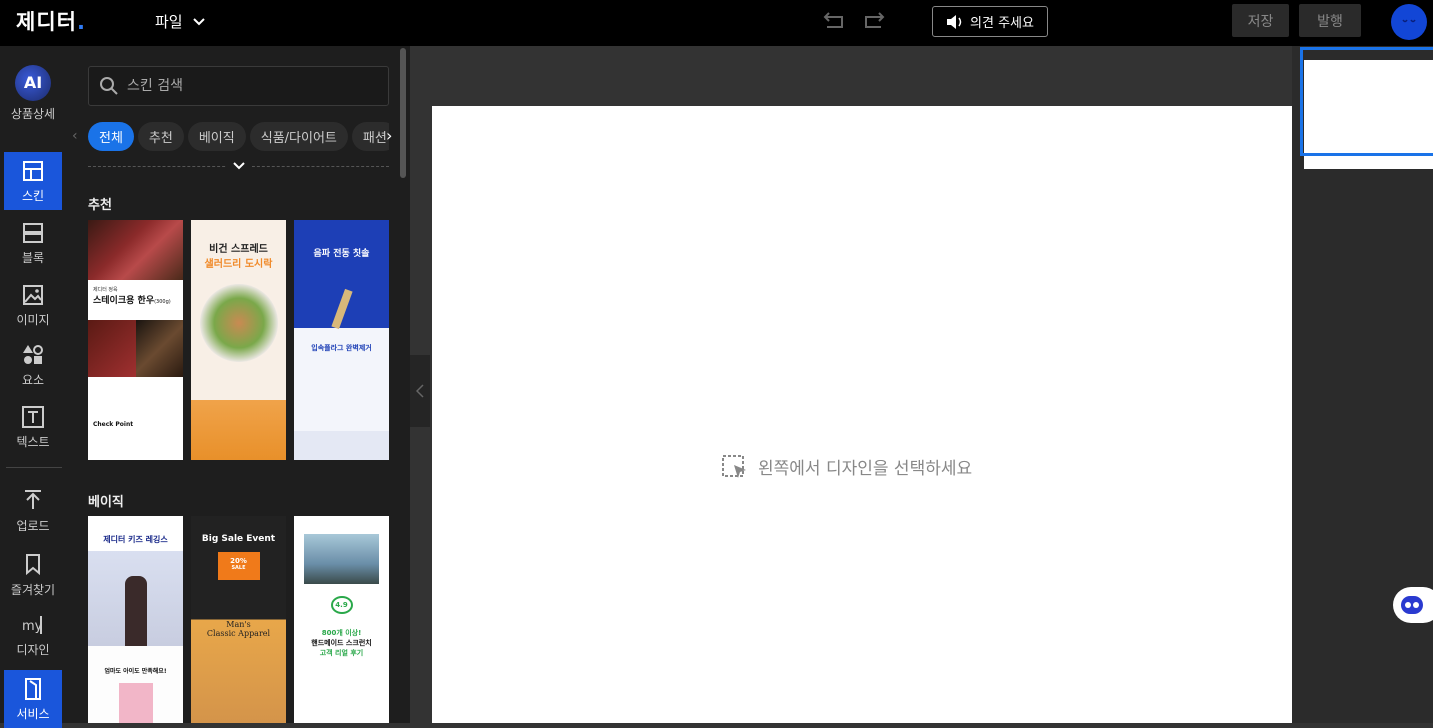 This screenshot has height=728, width=1433. Describe the element at coordinates (106, 502) in the screenshot. I see `section-title-basic: 베이직` at that location.